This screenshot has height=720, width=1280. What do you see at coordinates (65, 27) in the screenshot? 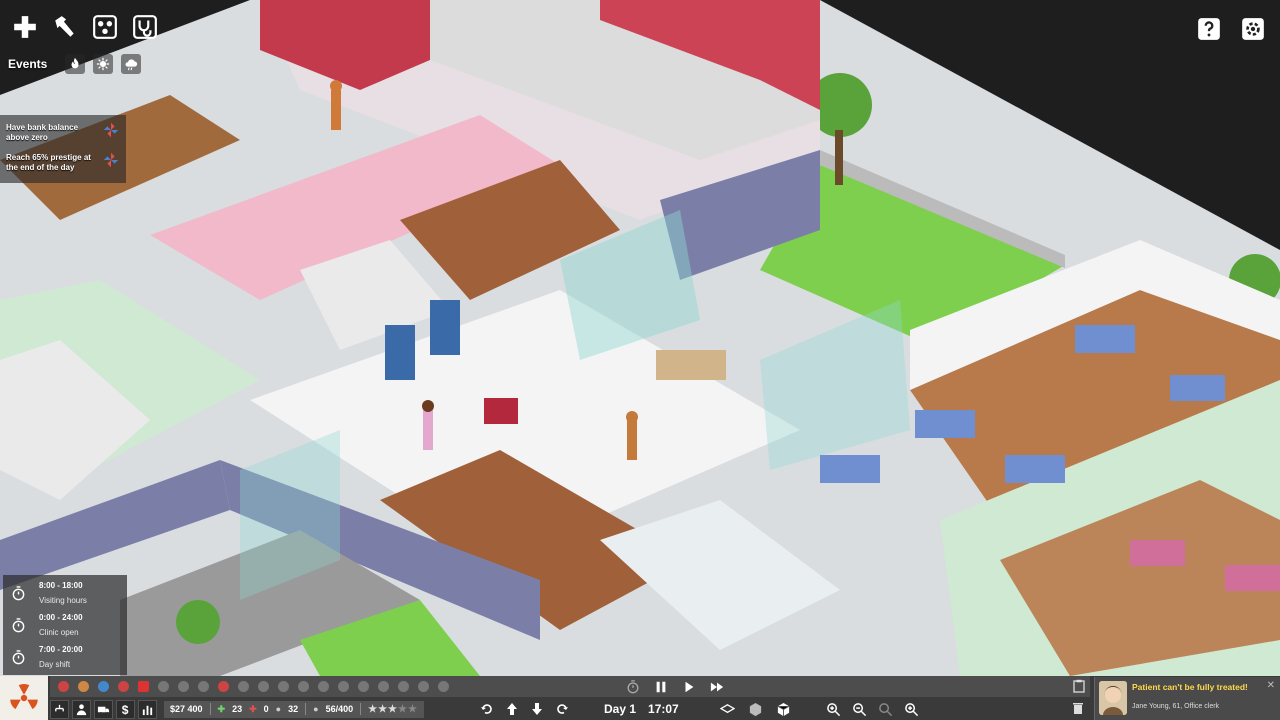
I see `edit-button` at bounding box center [65, 27].